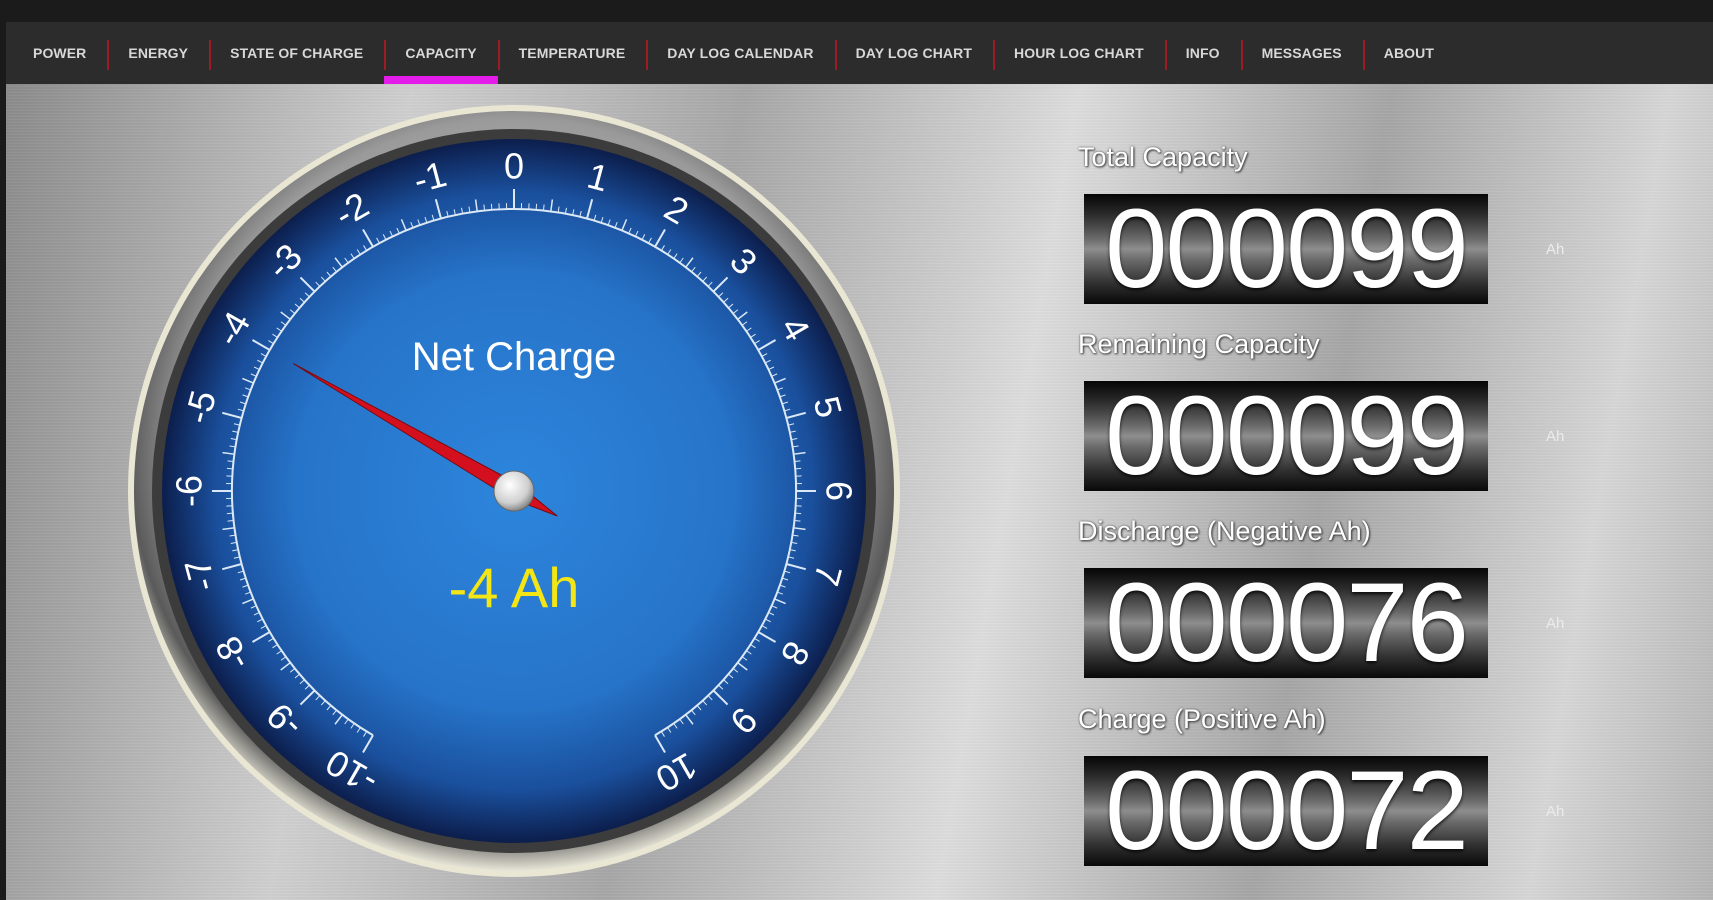 The height and width of the screenshot is (900, 1713). What do you see at coordinates (856, 11) in the screenshot?
I see `status-bar` at bounding box center [856, 11].